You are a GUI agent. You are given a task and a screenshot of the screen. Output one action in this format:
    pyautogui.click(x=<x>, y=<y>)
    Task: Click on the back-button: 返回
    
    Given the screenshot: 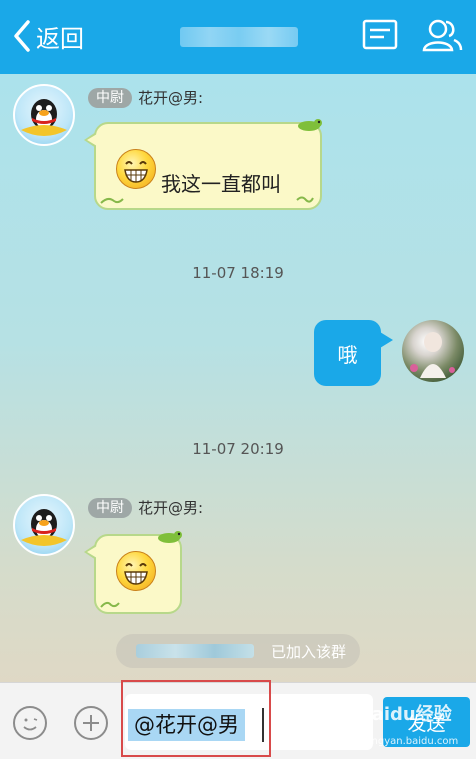 What is the action you would take?
    pyautogui.click(x=47, y=36)
    